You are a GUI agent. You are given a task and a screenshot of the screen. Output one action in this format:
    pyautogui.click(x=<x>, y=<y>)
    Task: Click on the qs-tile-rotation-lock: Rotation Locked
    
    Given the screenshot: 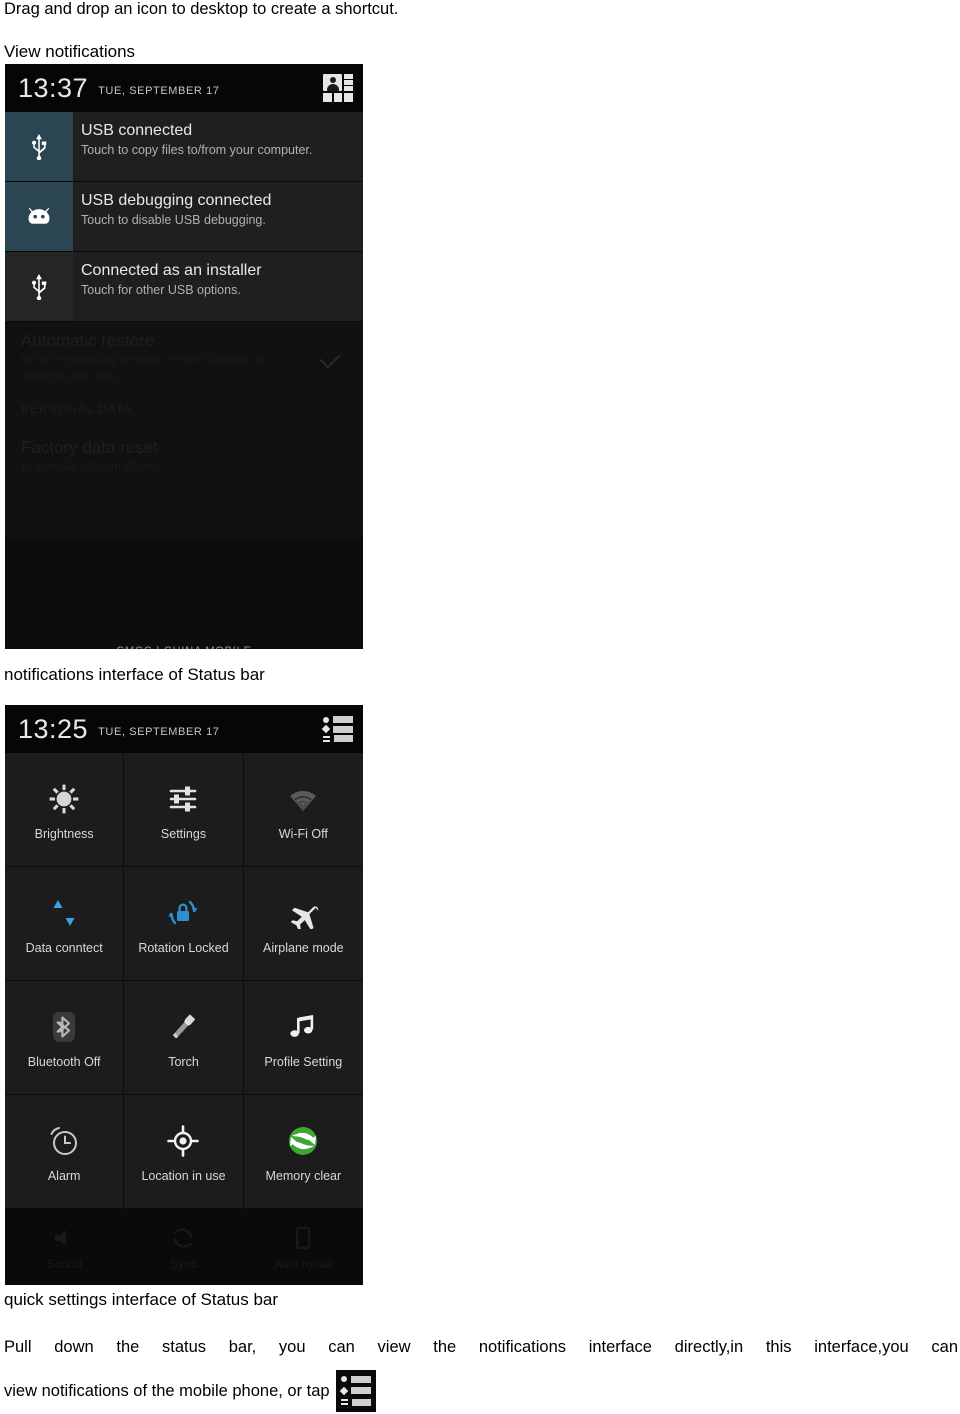 What is the action you would take?
    pyautogui.click(x=184, y=924)
    